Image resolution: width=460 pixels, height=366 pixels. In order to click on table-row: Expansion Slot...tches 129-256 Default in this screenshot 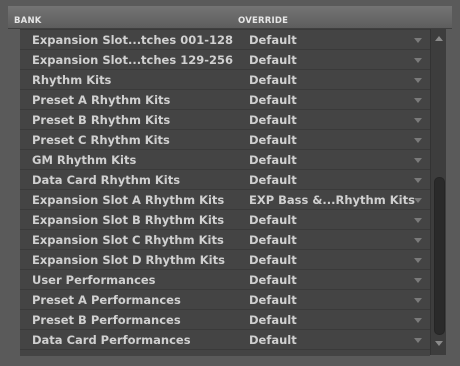, I will do `click(225, 60)`.